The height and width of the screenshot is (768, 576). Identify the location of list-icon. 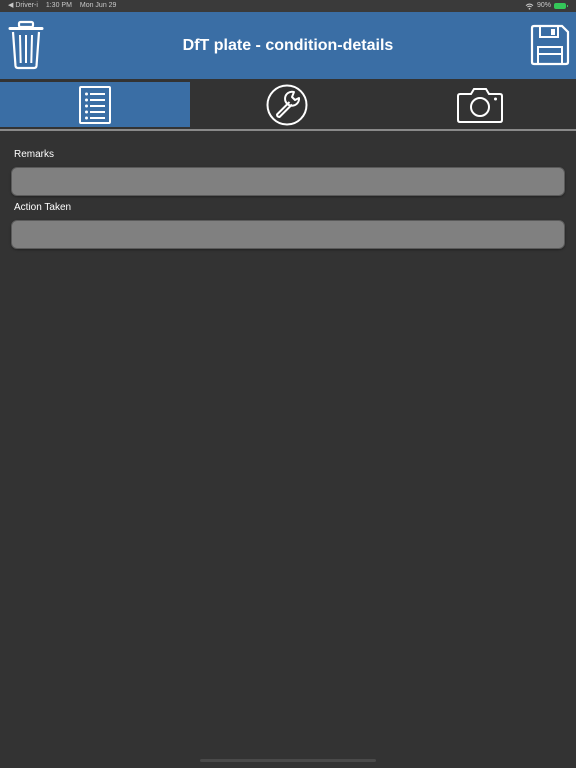
(95, 104).